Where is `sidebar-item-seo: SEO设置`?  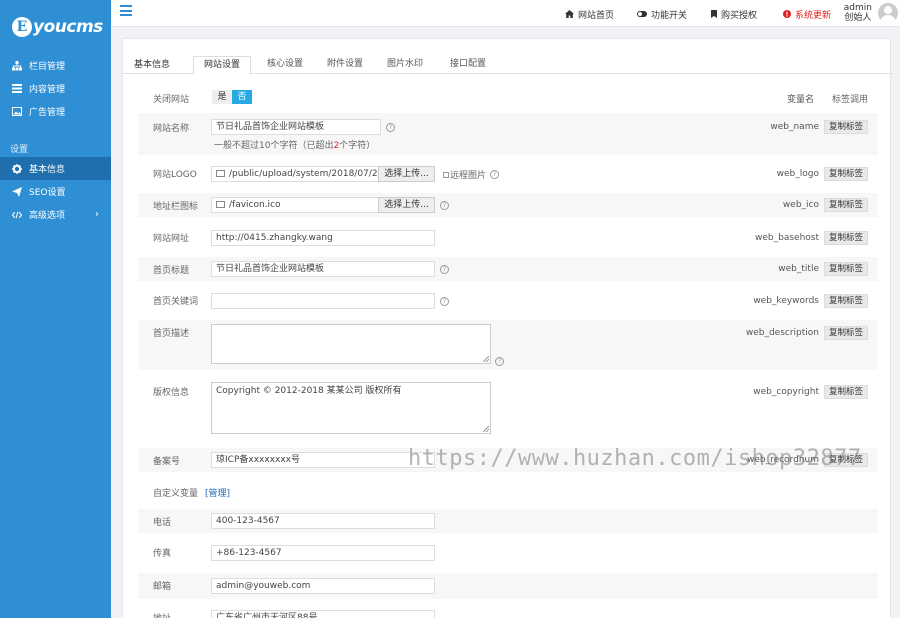
sidebar-item-seo: SEO设置 is located at coordinates (55, 191).